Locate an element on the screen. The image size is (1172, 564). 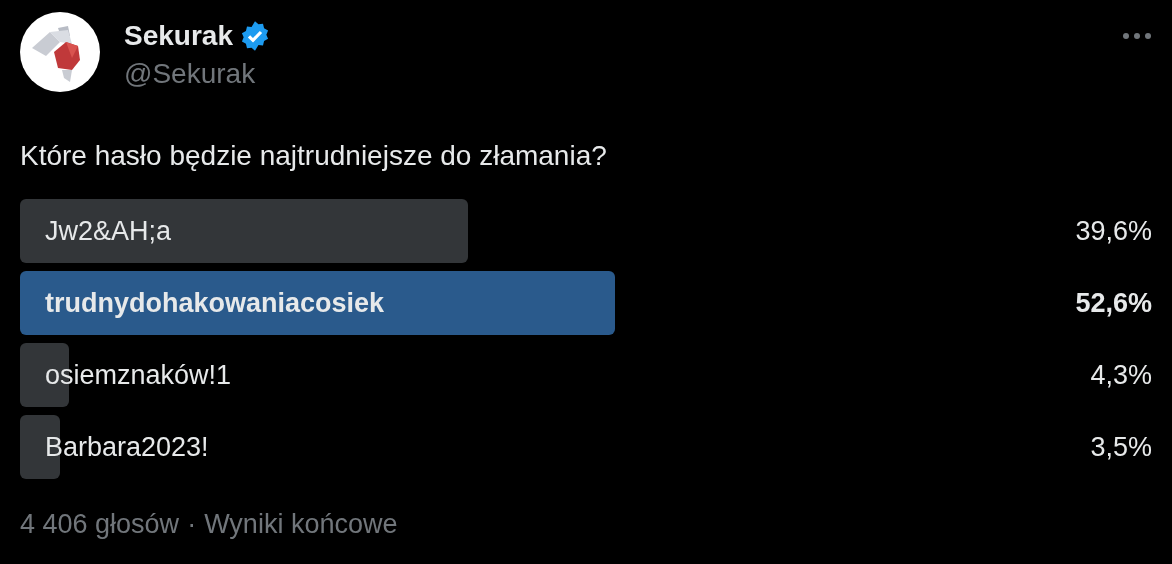
poll-status: Wyniki końcowe is located at coordinates (301, 524).